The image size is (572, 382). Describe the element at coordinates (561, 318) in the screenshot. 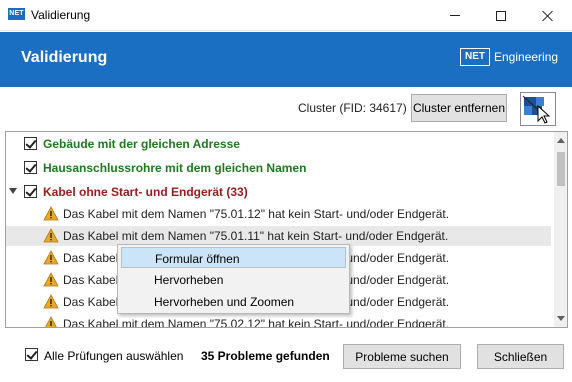

I see `scroll-down-icon` at that location.